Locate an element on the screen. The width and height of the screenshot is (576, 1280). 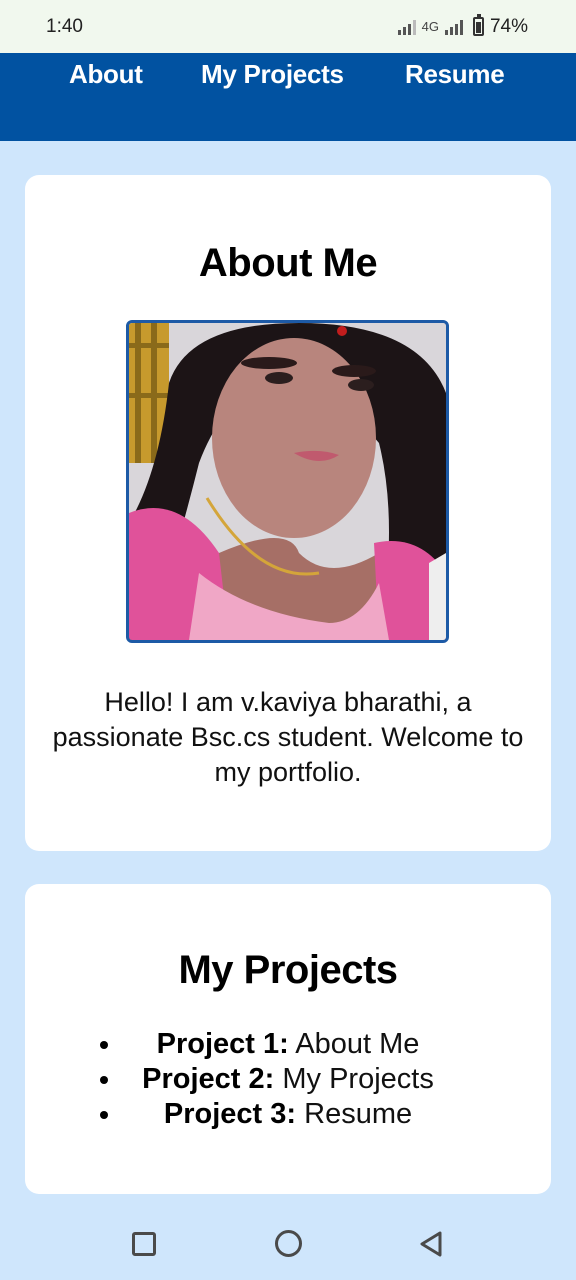
profile-photo-image is located at coordinates (287, 481).